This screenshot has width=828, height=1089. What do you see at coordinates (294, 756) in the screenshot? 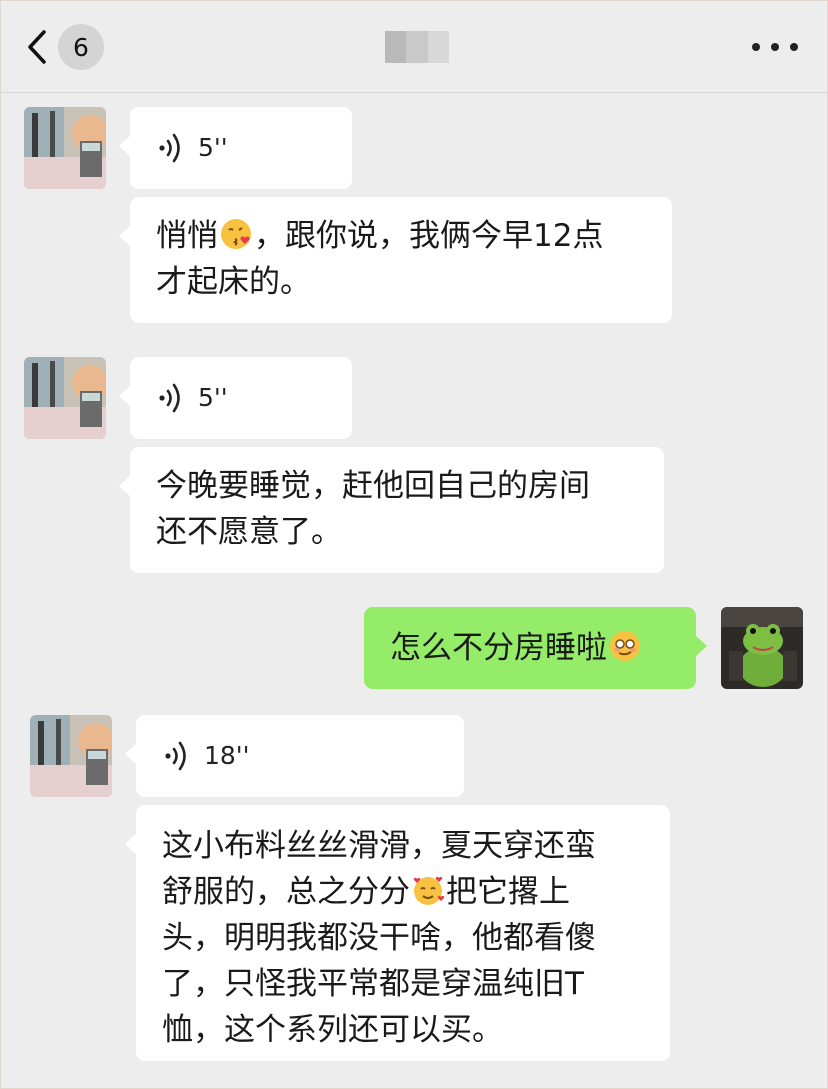
I see `voice-message: 18''` at bounding box center [294, 756].